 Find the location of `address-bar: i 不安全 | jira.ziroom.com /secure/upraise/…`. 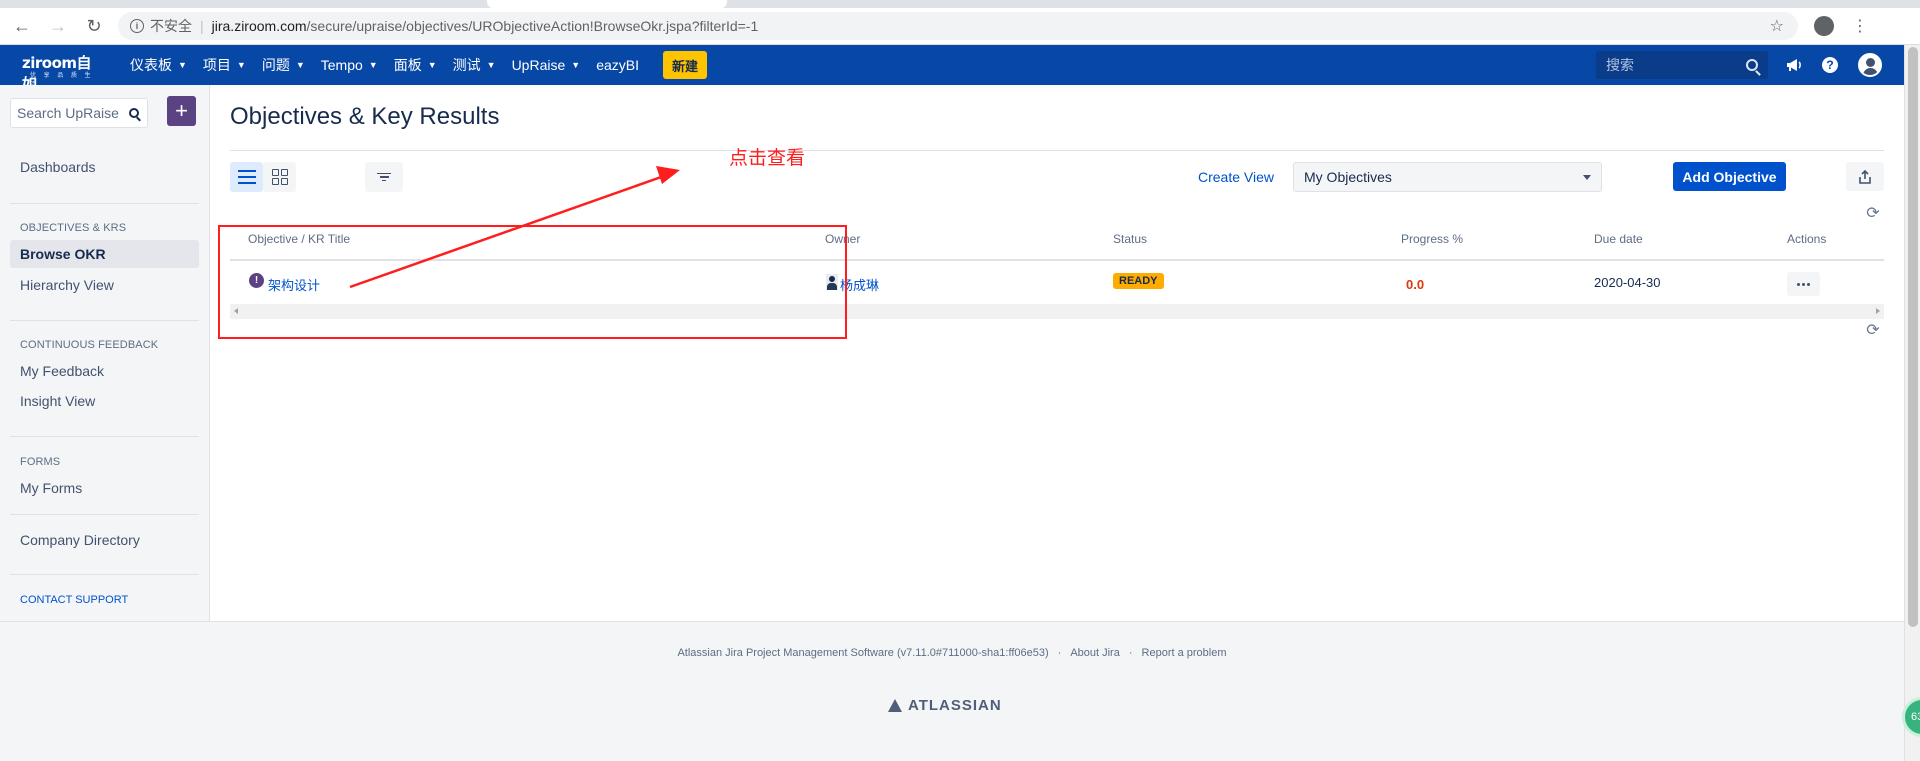

address-bar: i 不安全 | jira.ziroom.com /secure/upraise/… is located at coordinates (958, 26).